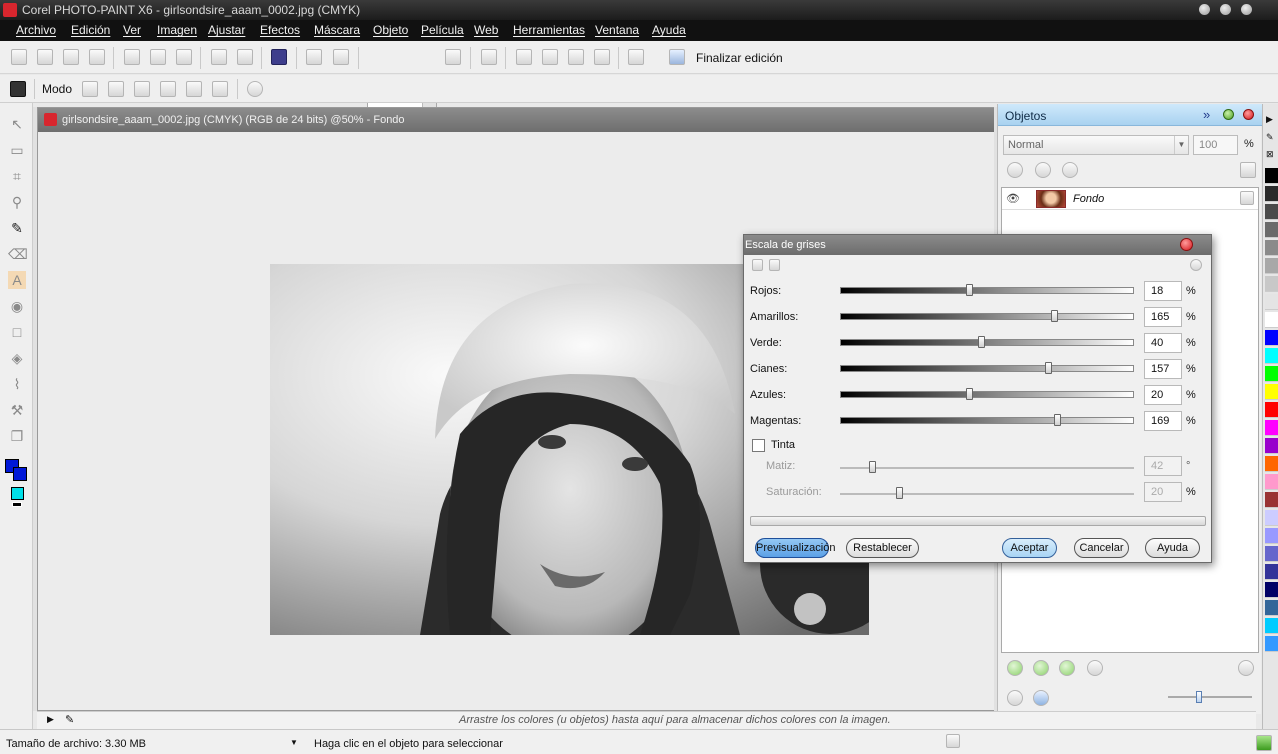 The width and height of the screenshot is (1278, 754). What do you see at coordinates (774, 265) in the screenshot?
I see `preview-after-icon` at bounding box center [774, 265].